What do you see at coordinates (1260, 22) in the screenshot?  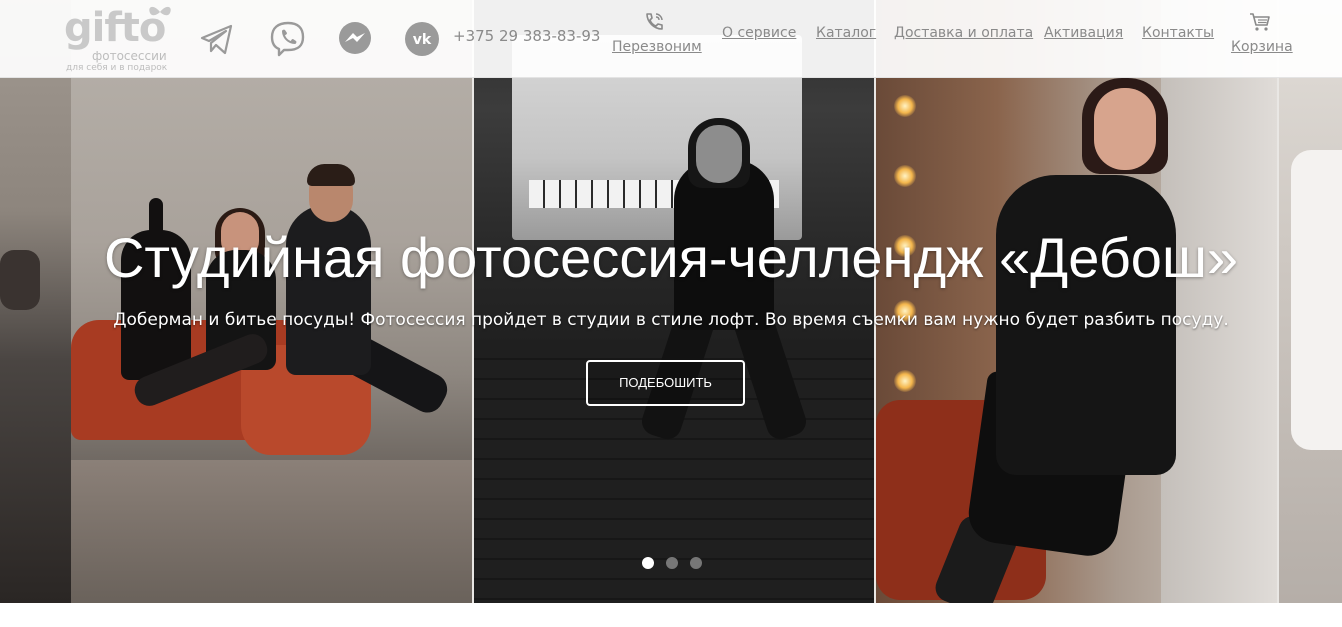 I see `cart-icon` at bounding box center [1260, 22].